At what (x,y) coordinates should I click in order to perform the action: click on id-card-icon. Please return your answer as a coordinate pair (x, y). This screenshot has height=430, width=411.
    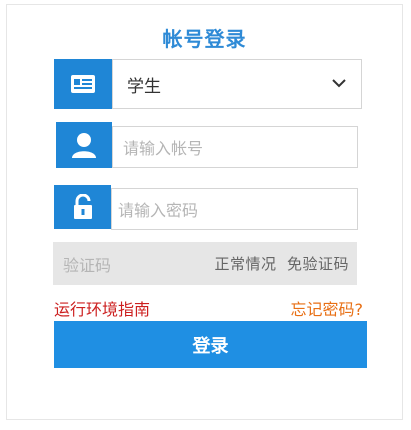
    Looking at the image, I should click on (83, 84).